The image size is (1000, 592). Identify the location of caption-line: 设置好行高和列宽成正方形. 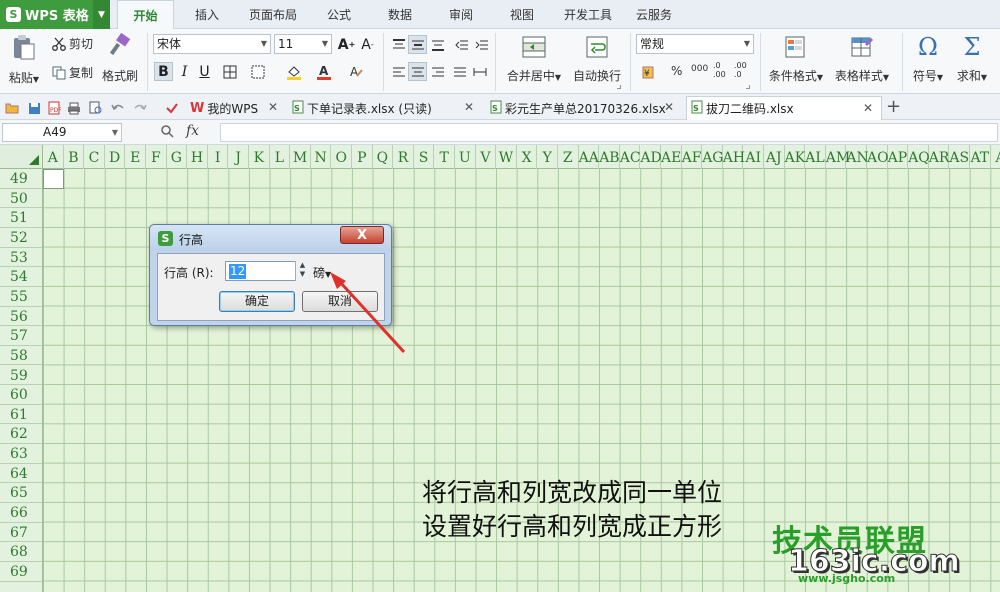
(572, 526).